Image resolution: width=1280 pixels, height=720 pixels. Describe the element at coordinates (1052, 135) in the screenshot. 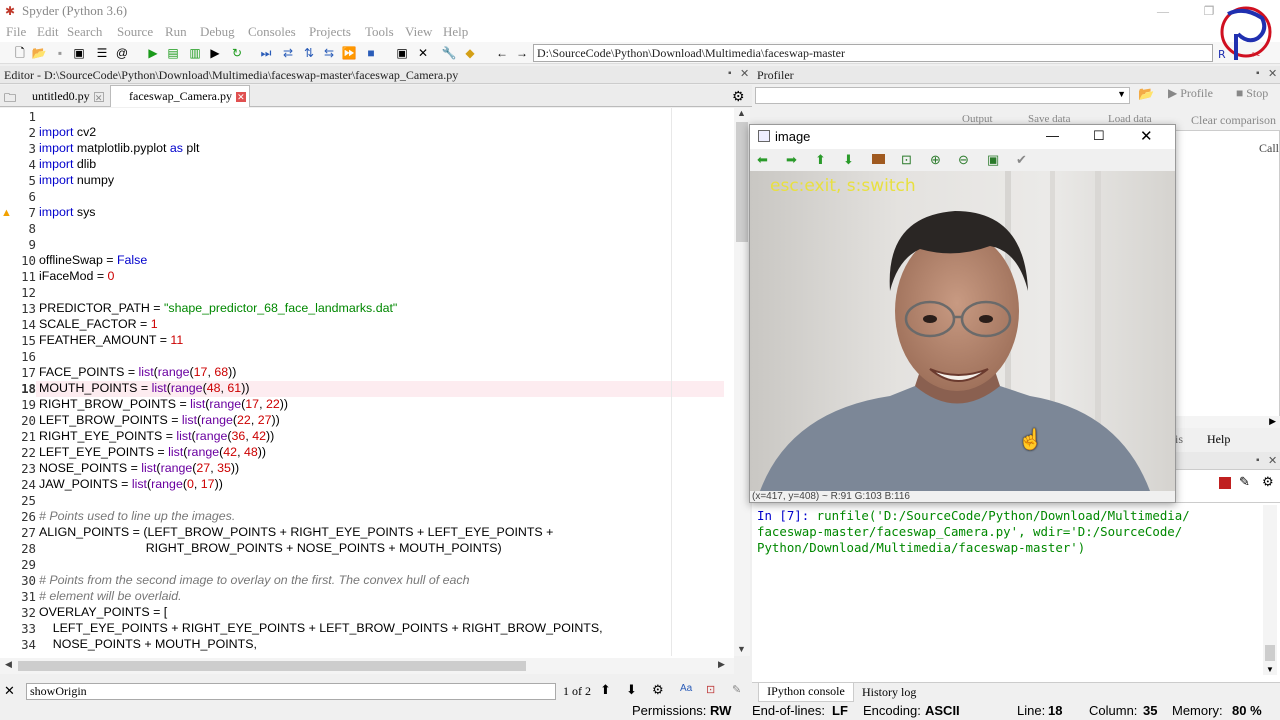

I see `image-minimize-button: —` at that location.